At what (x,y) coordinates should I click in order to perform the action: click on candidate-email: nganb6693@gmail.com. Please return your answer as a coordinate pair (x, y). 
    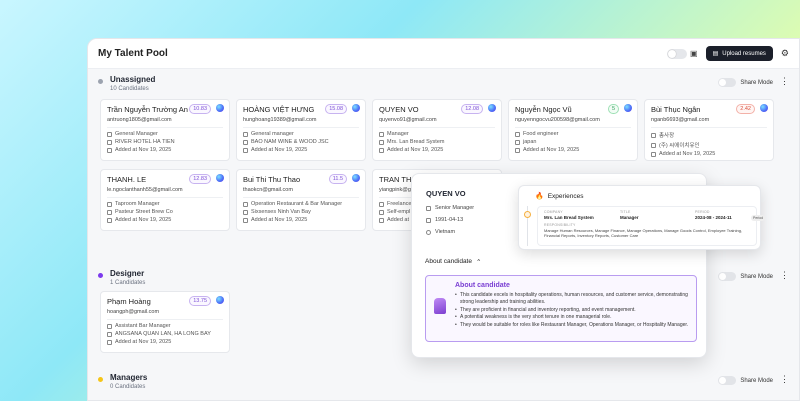
    Looking at the image, I should click on (680, 120).